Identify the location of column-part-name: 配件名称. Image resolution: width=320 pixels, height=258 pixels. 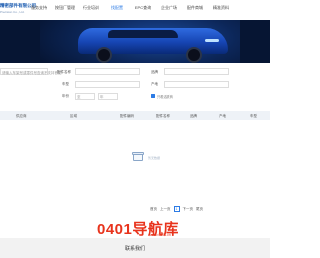
(163, 116).